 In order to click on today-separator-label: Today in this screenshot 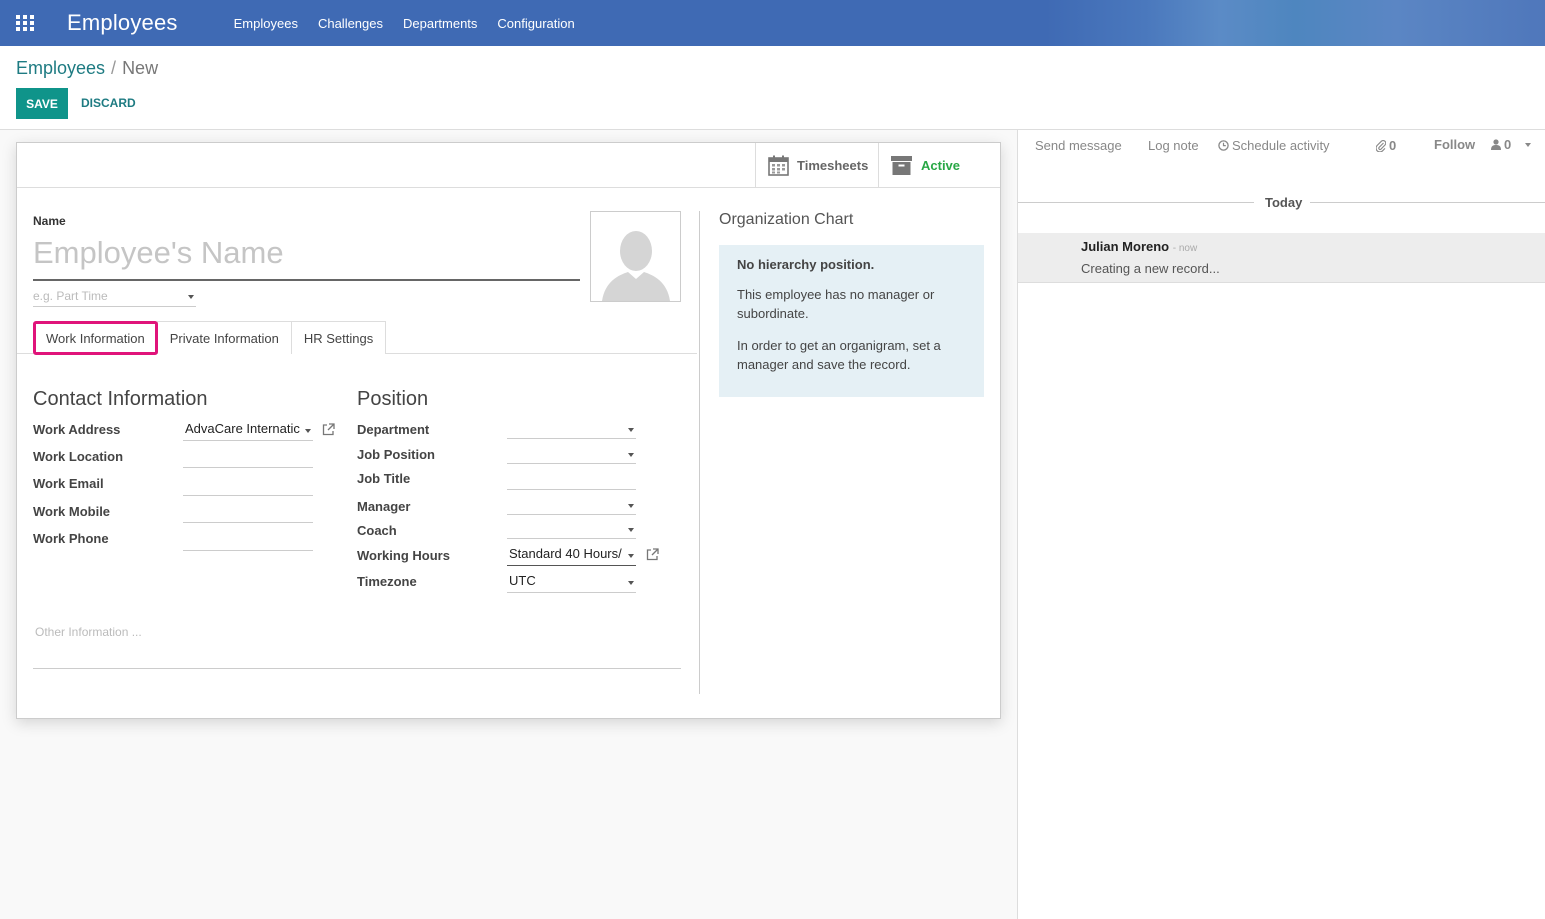, I will do `click(1284, 202)`.